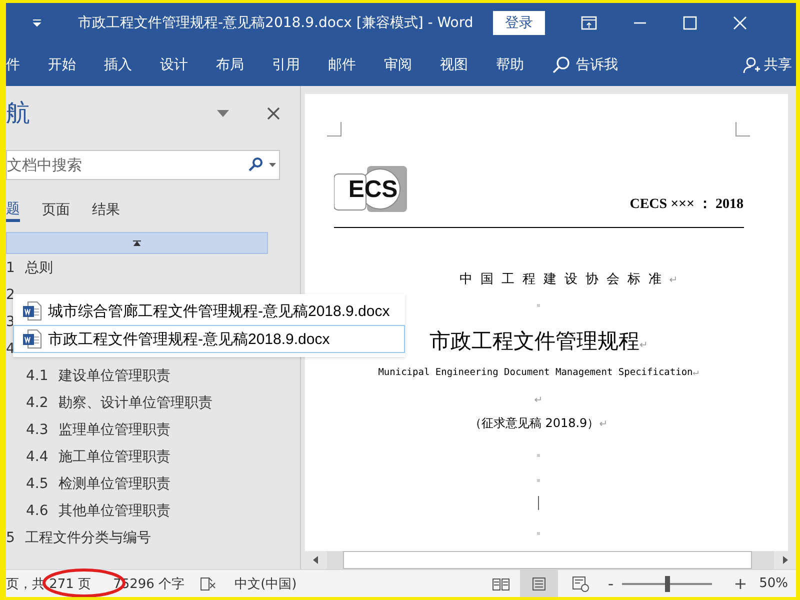  What do you see at coordinates (114, 429) in the screenshot?
I see `heading-item: 监理单位管理职责` at bounding box center [114, 429].